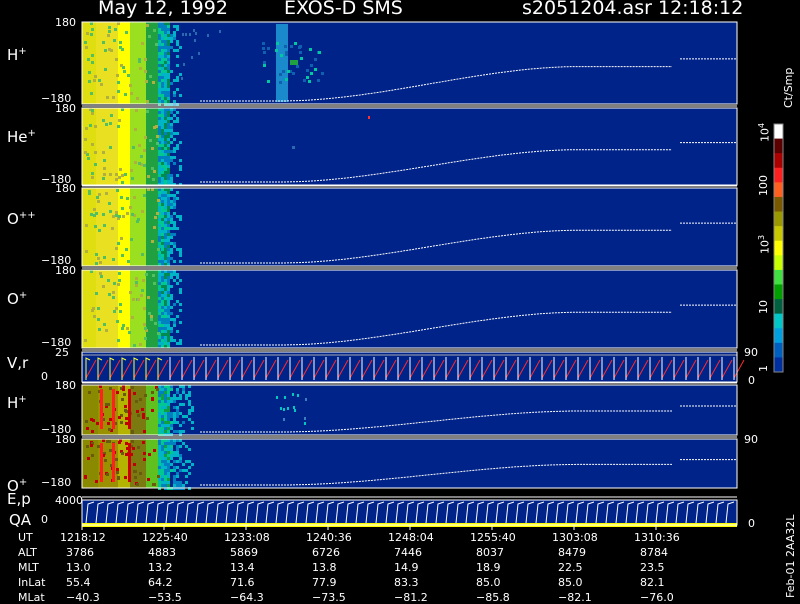  Describe the element at coordinates (572, 552) in the screenshot. I see `ephemeris-value: 8479` at that location.